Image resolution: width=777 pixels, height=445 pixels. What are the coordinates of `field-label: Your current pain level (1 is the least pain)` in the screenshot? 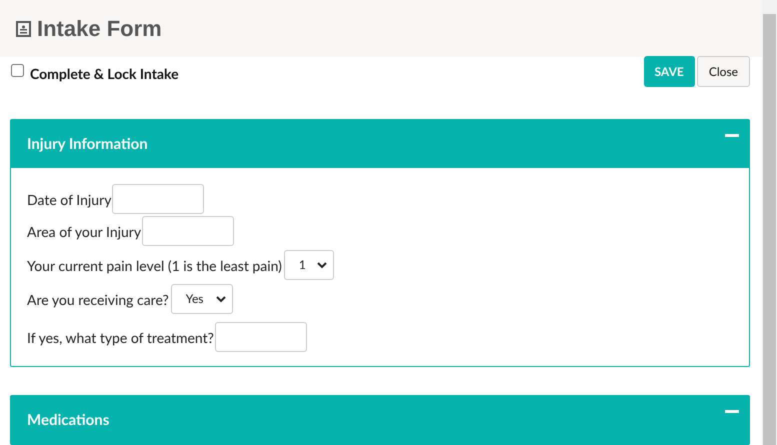 It's located at (154, 266).